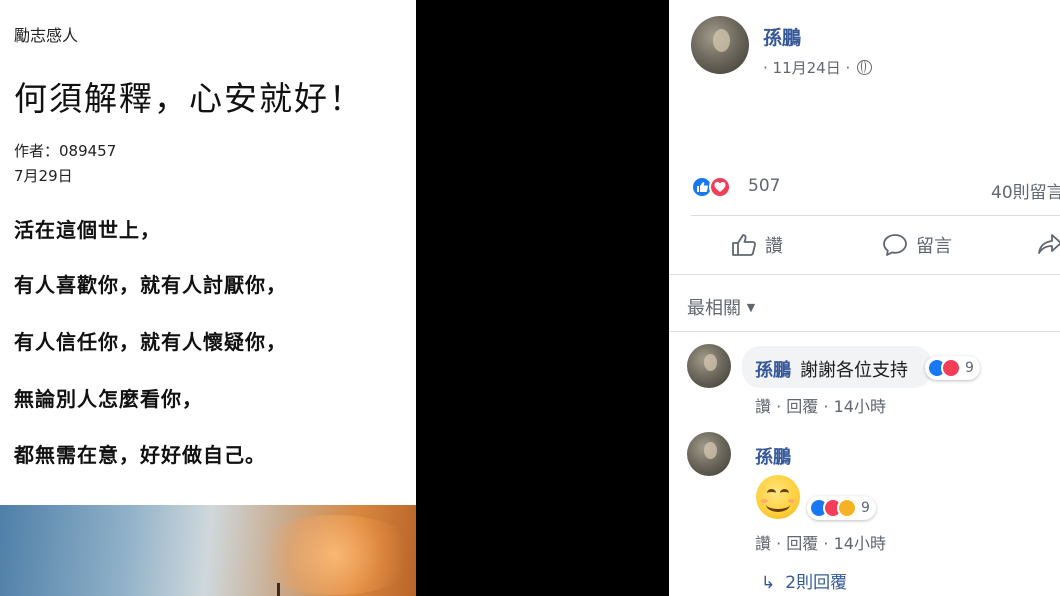  I want to click on article-line: 活在這個世上，, so click(87, 230).